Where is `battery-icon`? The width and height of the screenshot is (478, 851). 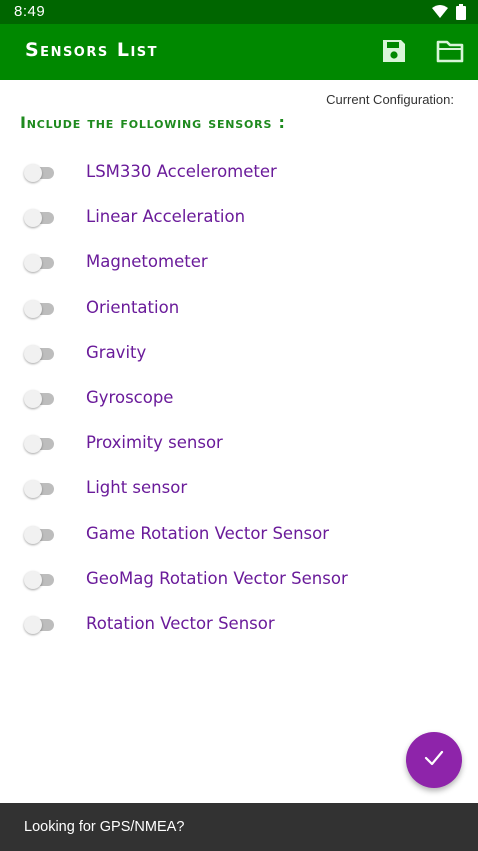 battery-icon is located at coordinates (461, 14).